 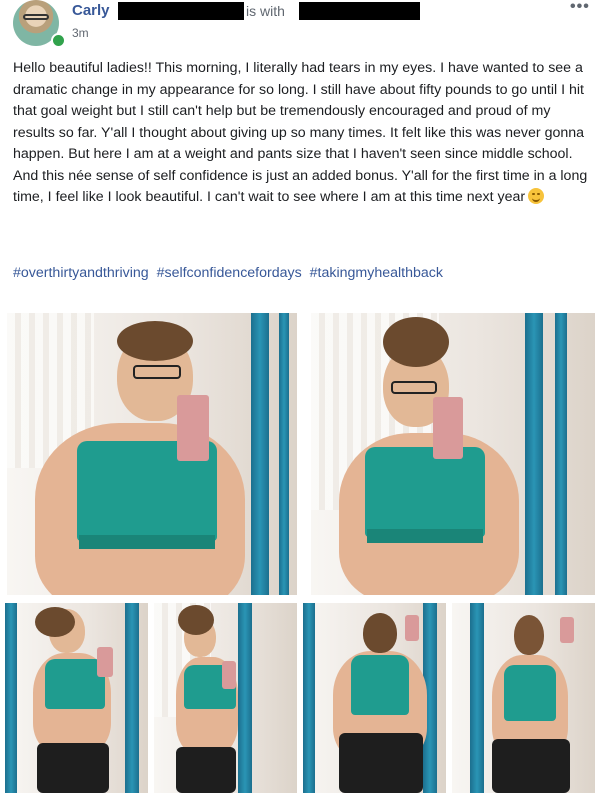 I want to click on hashtag-link: #selfconfidencefordays, so click(x=229, y=273).